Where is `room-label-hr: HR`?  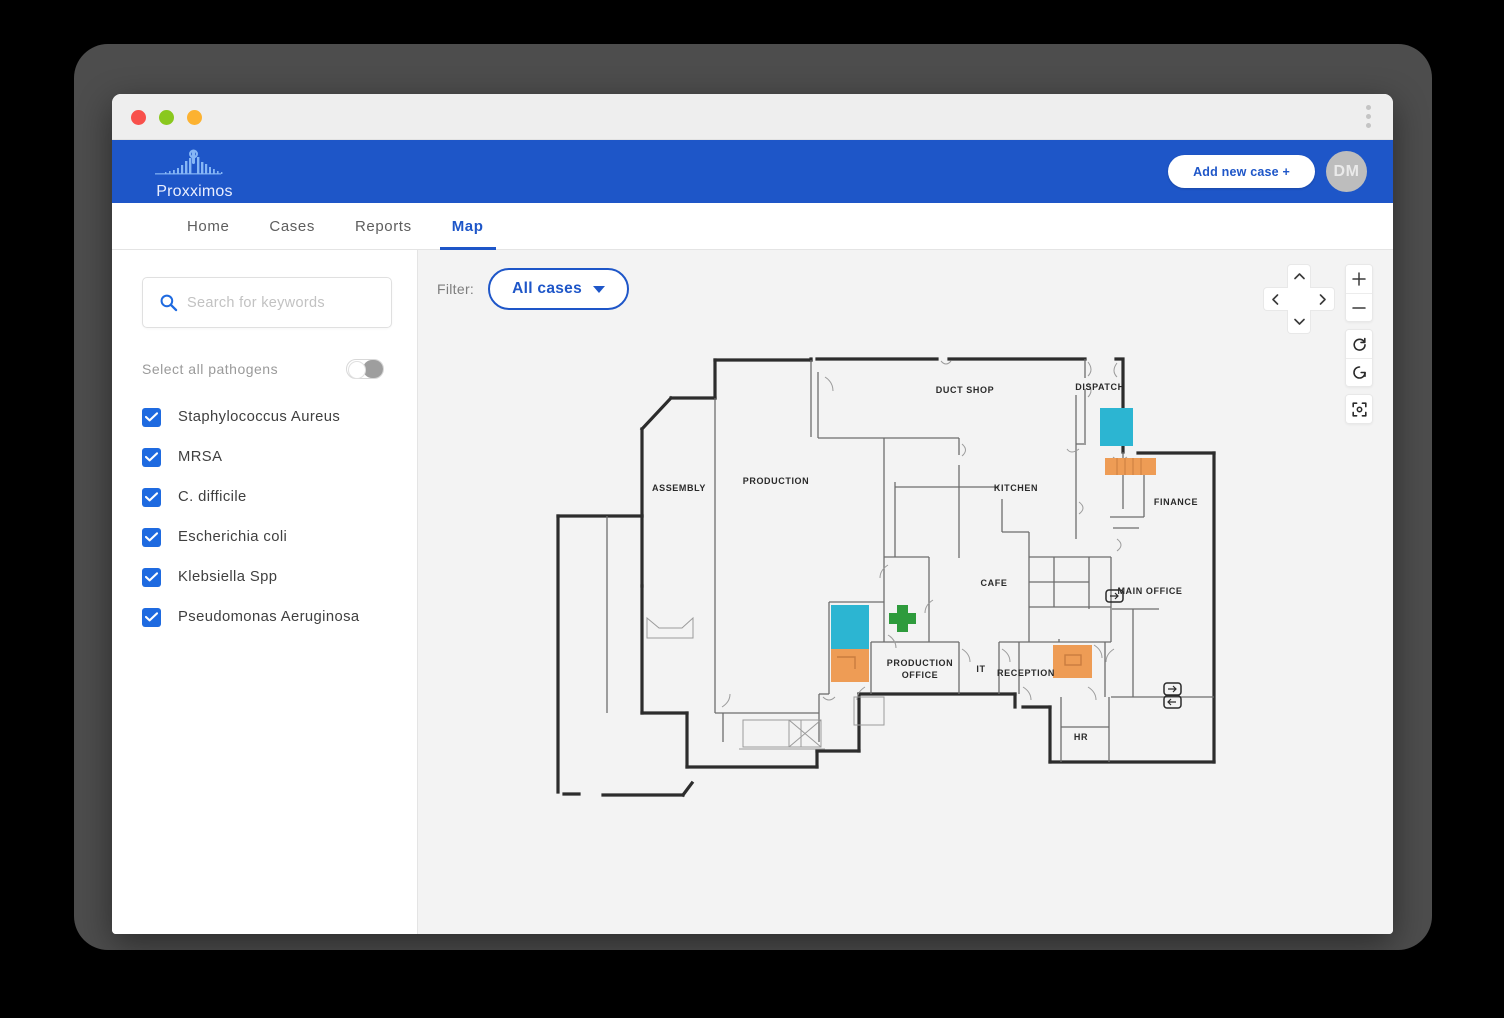 room-label-hr: HR is located at coordinates (1081, 737).